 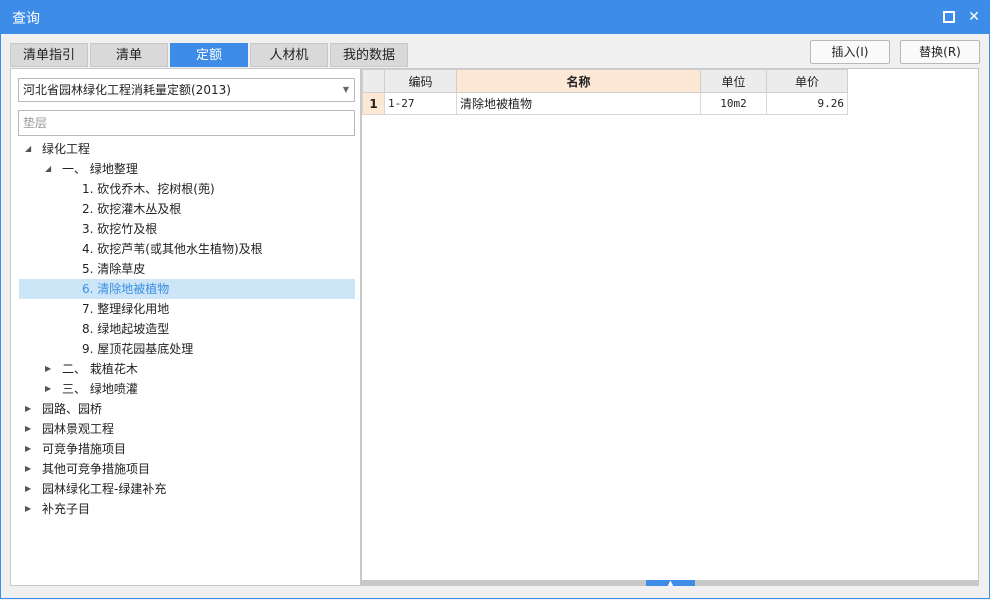 I want to click on tree-node-lvdi-zhengli: ◢ 一、 绿地整理, so click(x=187, y=169).